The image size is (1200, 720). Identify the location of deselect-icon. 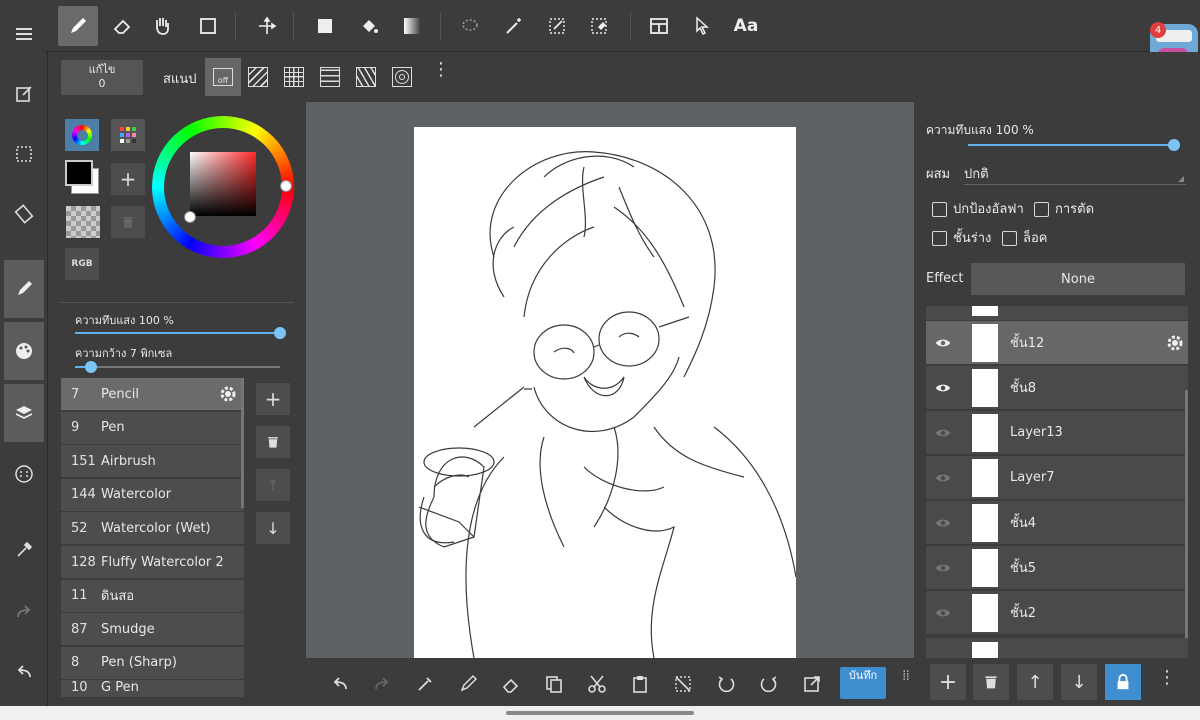
(683, 684).